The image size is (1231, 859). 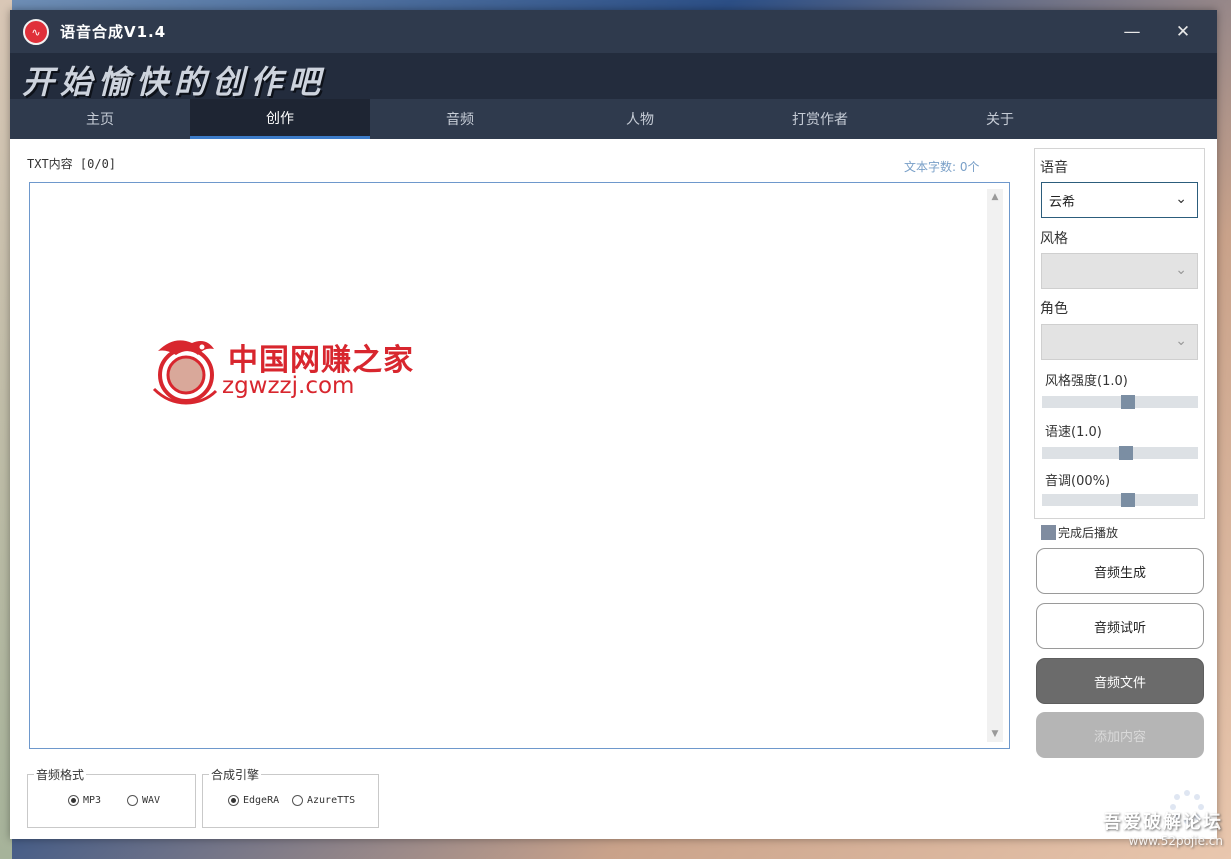 I want to click on role-select: ⌄, so click(x=1119, y=342).